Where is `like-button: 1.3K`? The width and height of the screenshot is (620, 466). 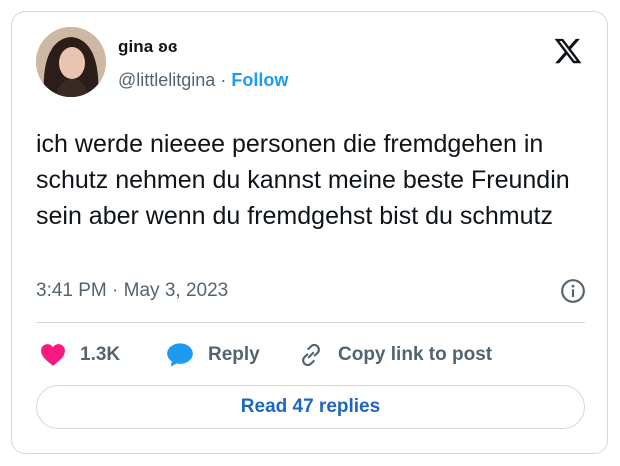
like-button: 1.3K is located at coordinates (80, 355).